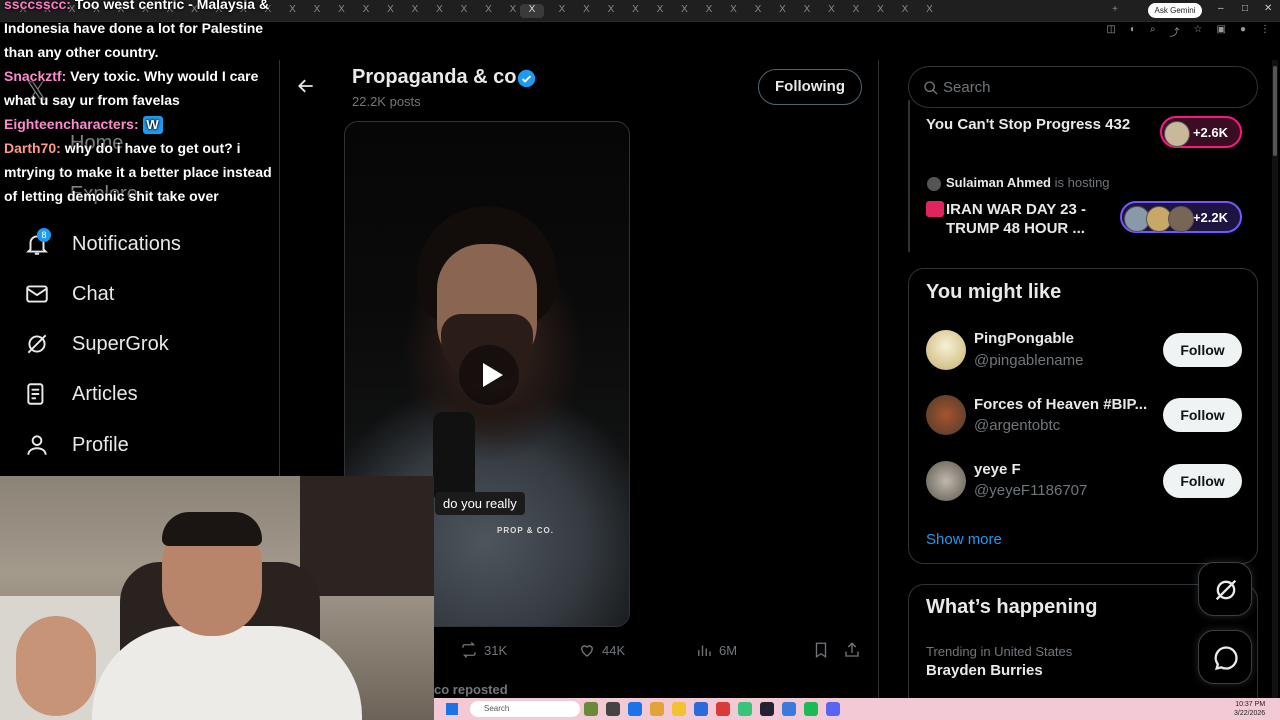 Image resolution: width=1280 pixels, height=720 pixels. What do you see at coordinates (767, 709) in the screenshot?
I see `steam-icon` at bounding box center [767, 709].